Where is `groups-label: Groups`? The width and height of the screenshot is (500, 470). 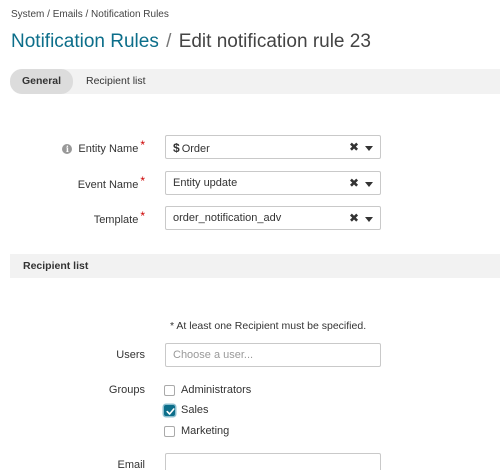
groups-label: Groups is located at coordinates (126, 390).